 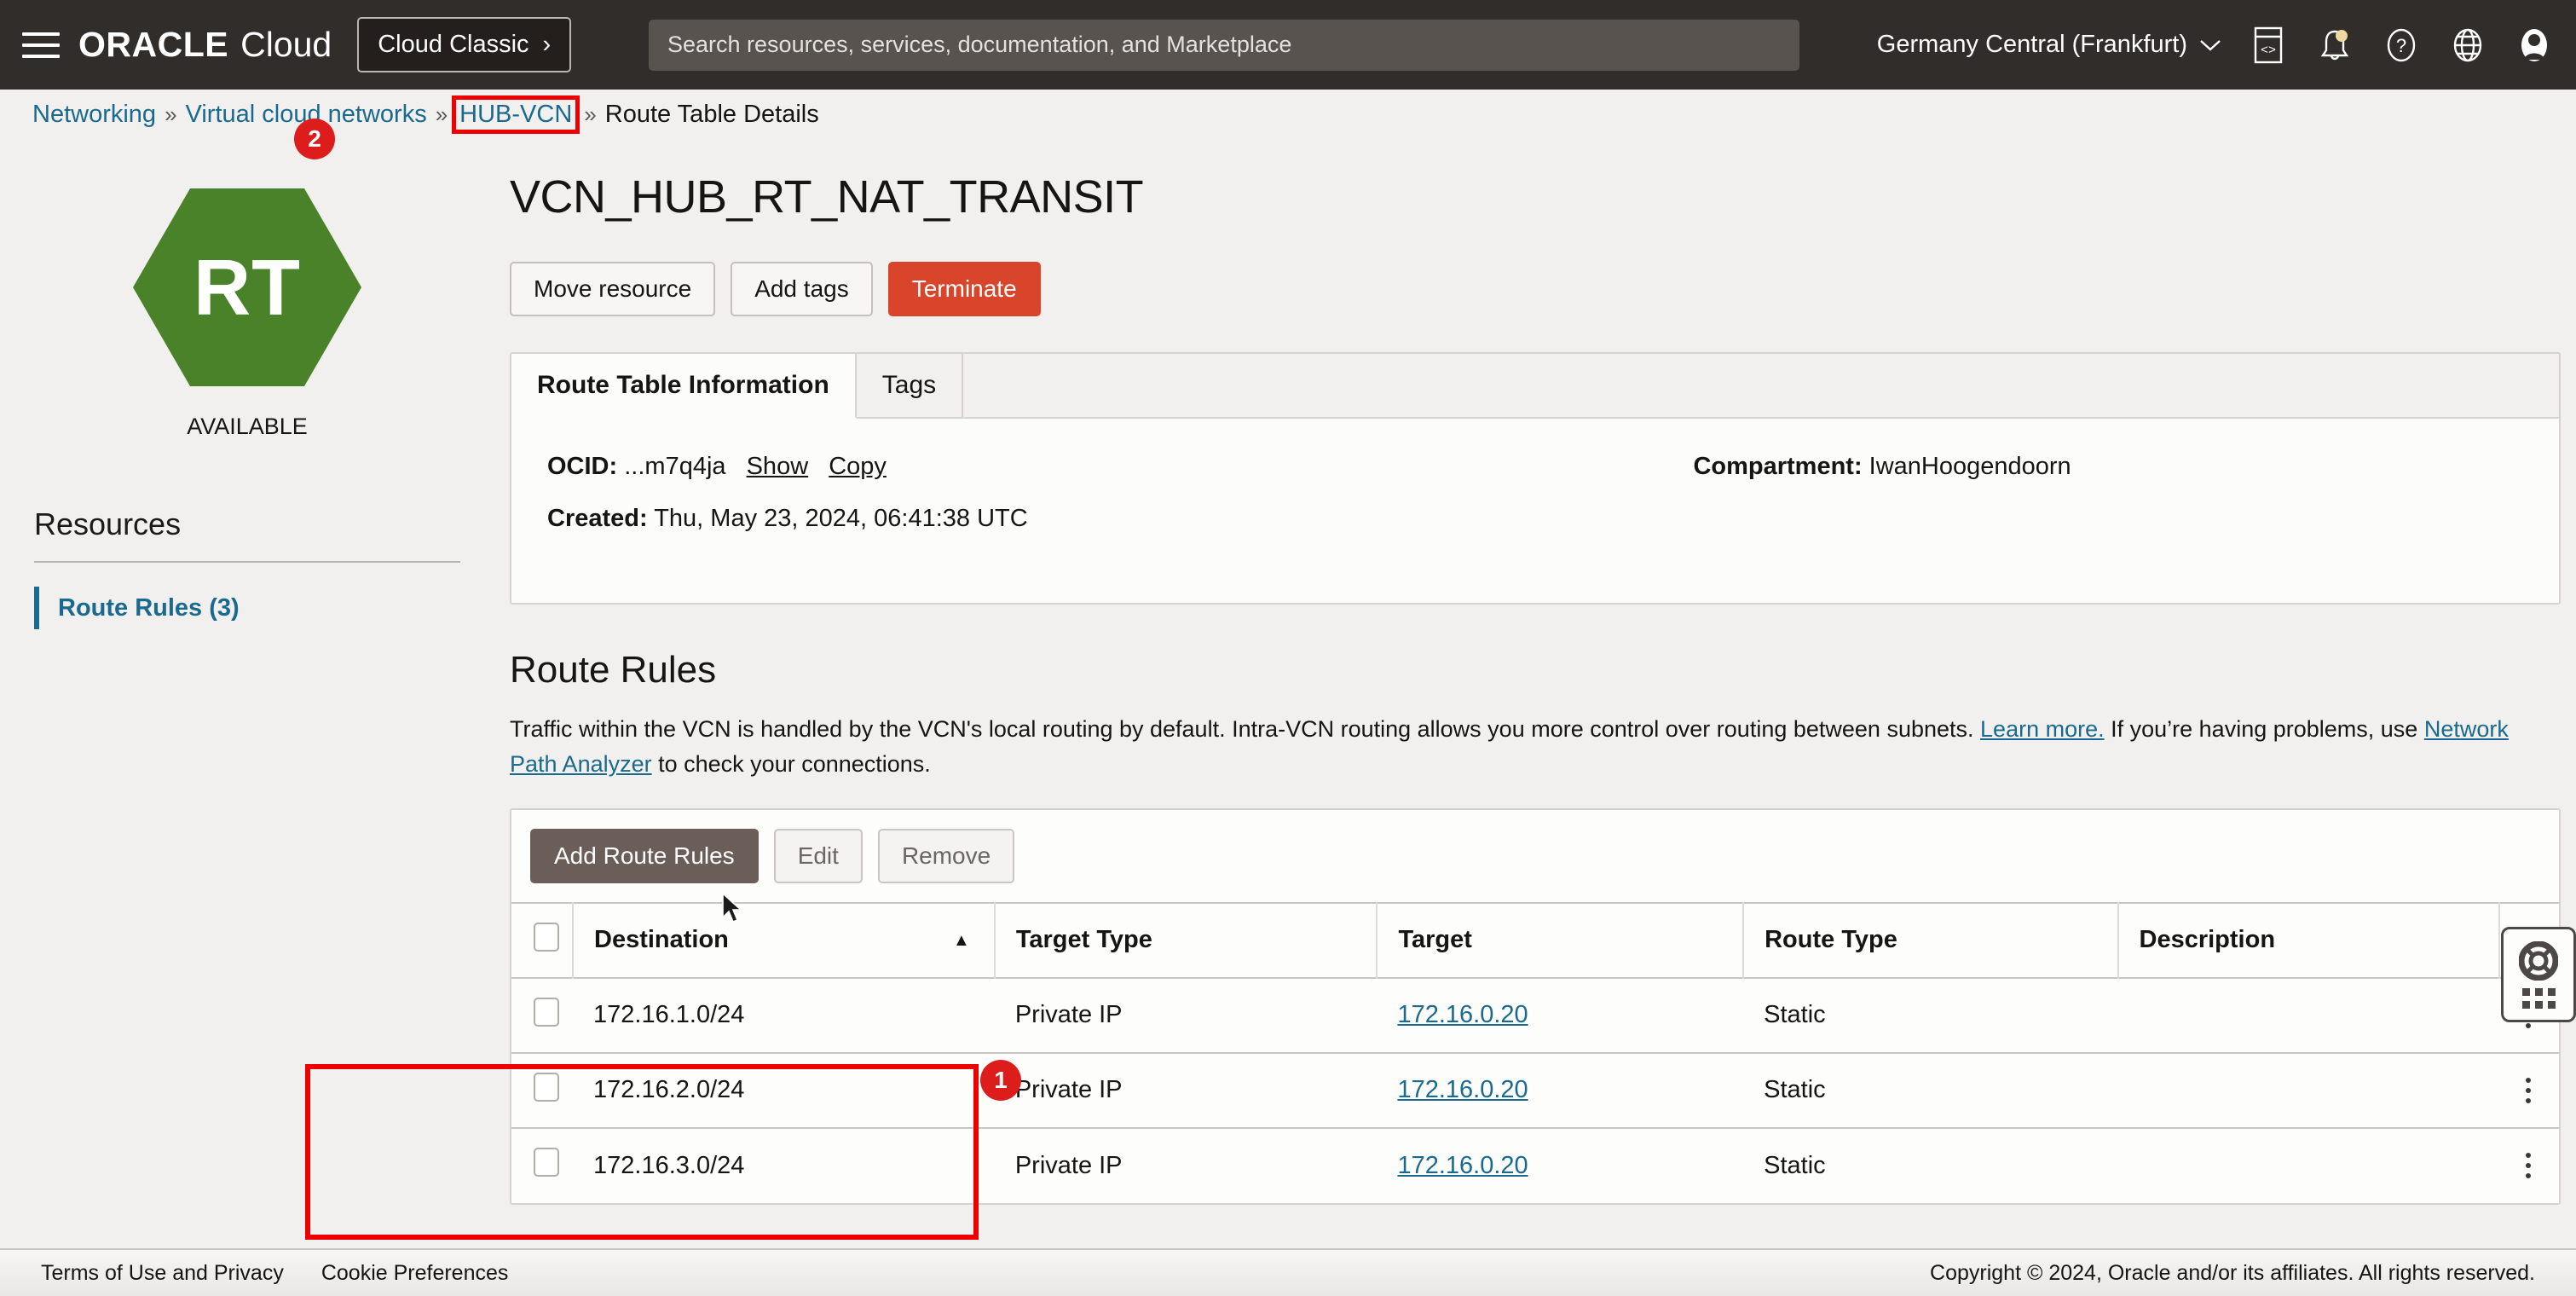 What do you see at coordinates (778, 467) in the screenshot?
I see `ocid-show-link: Show` at bounding box center [778, 467].